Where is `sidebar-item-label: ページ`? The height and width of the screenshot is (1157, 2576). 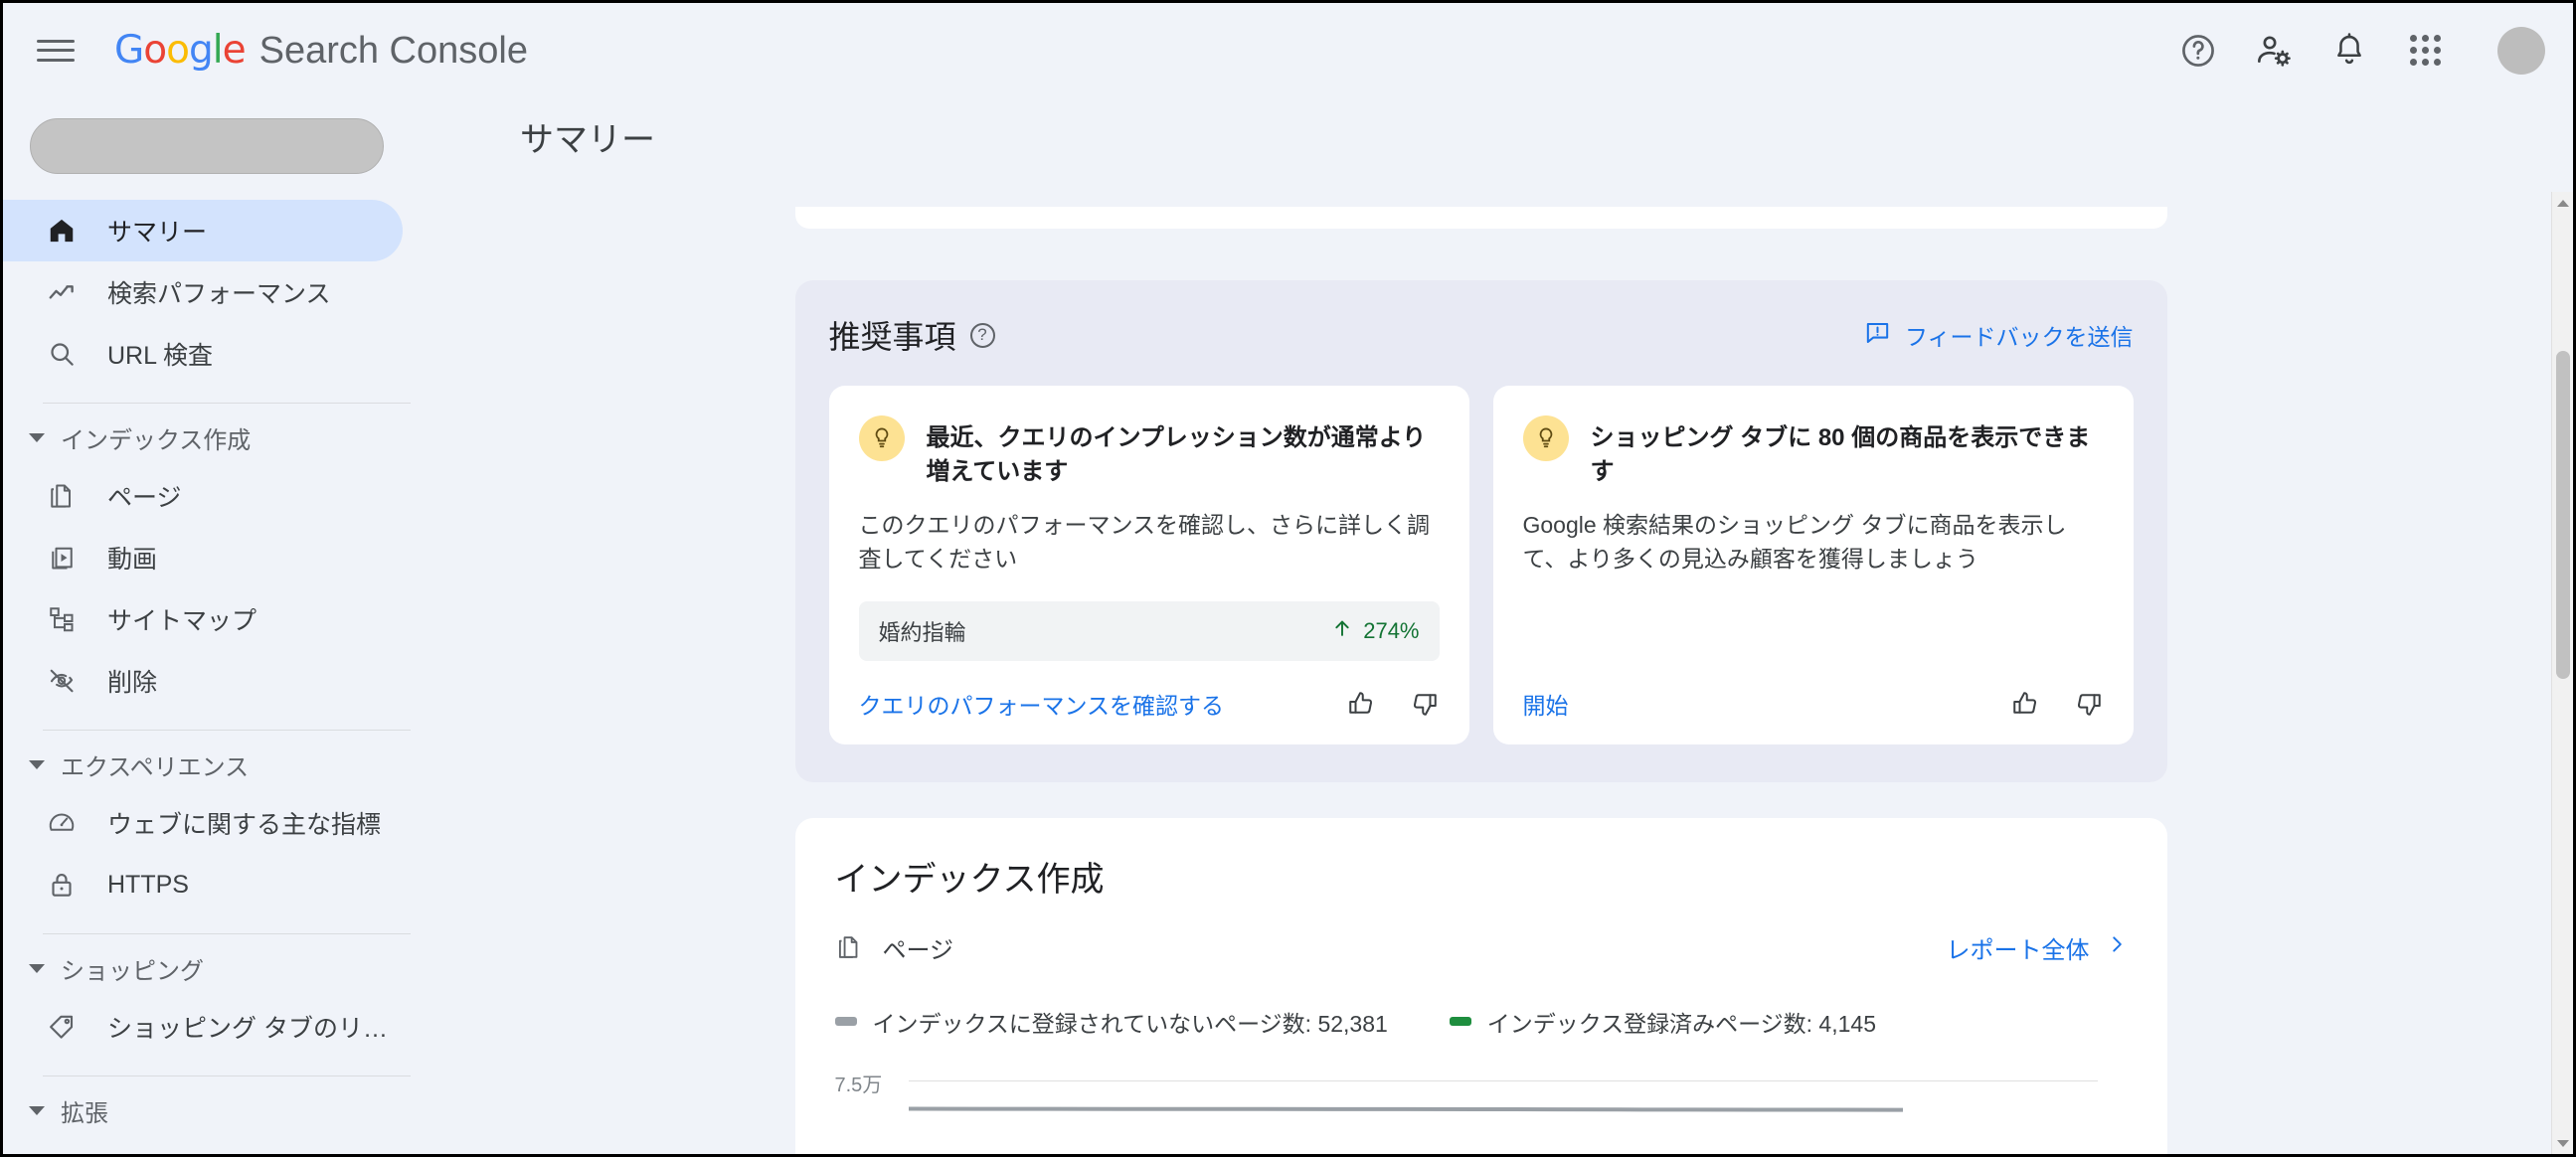
sidebar-item-label: ページ is located at coordinates (144, 498).